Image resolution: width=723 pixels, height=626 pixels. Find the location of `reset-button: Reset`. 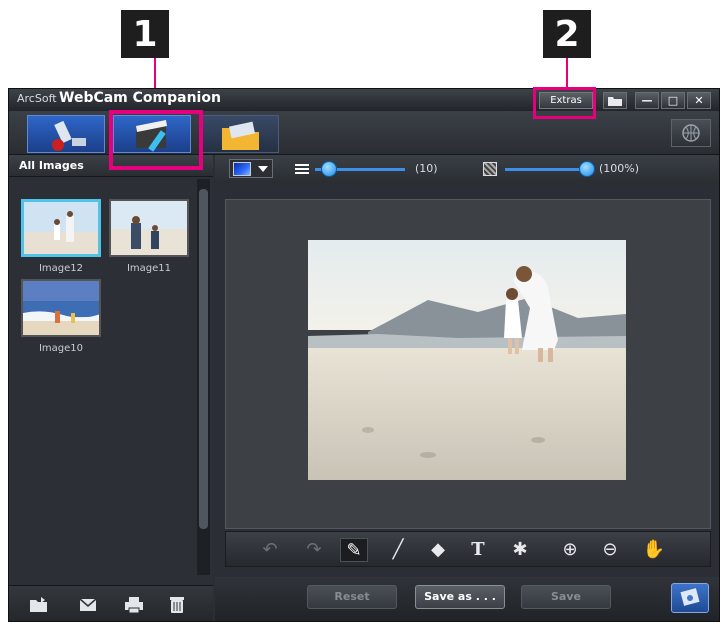

reset-button: Reset is located at coordinates (352, 597).